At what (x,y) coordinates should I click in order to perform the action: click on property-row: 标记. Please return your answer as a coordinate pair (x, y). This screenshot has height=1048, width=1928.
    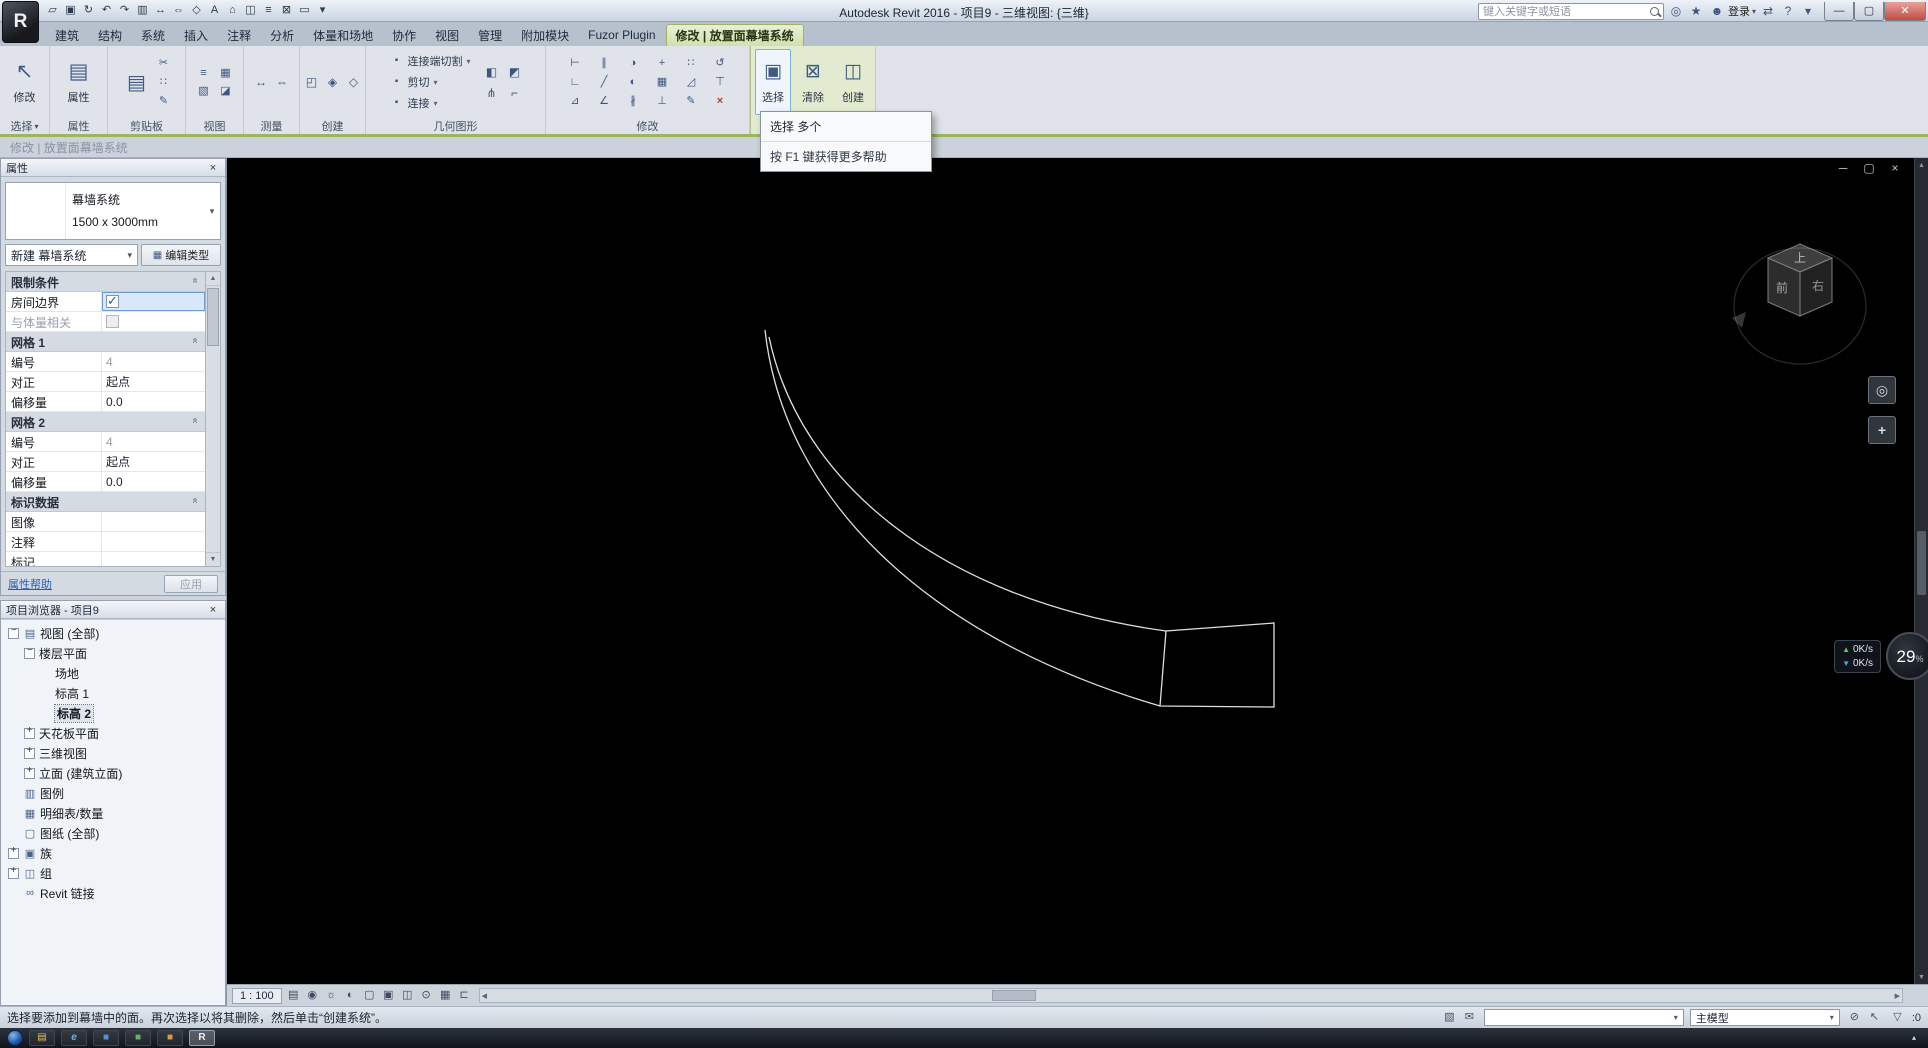
    Looking at the image, I should click on (105, 559).